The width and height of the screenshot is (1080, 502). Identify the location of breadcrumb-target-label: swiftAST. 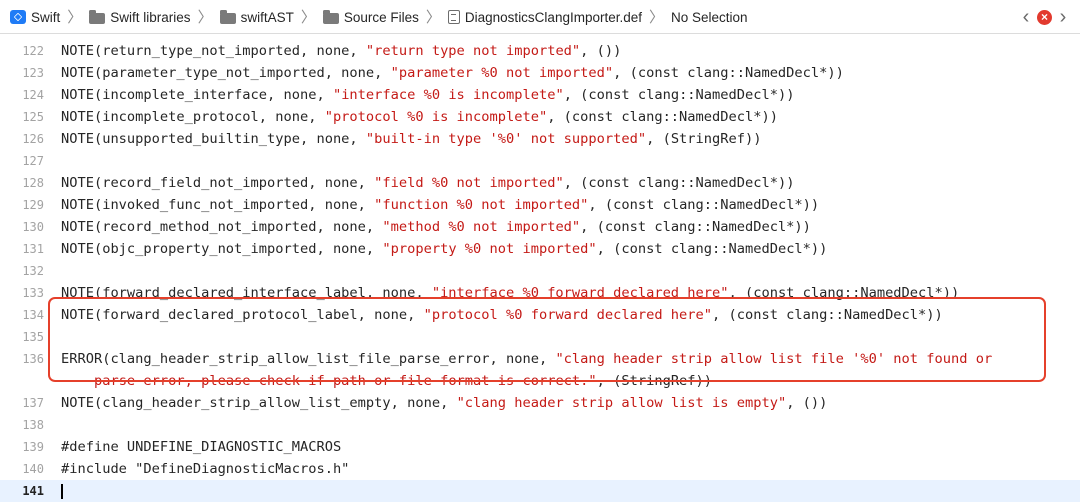
(267, 17).